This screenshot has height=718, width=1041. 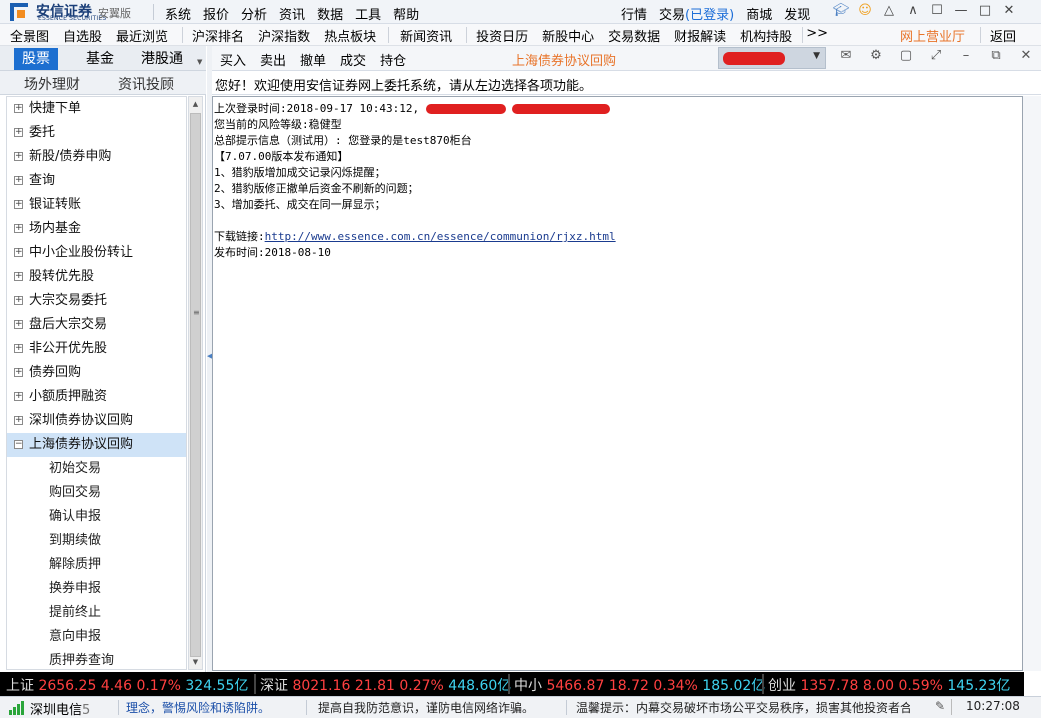 What do you see at coordinates (146, 84) in the screenshot?
I see `tab-advisory: 资讯投顾` at bounding box center [146, 84].